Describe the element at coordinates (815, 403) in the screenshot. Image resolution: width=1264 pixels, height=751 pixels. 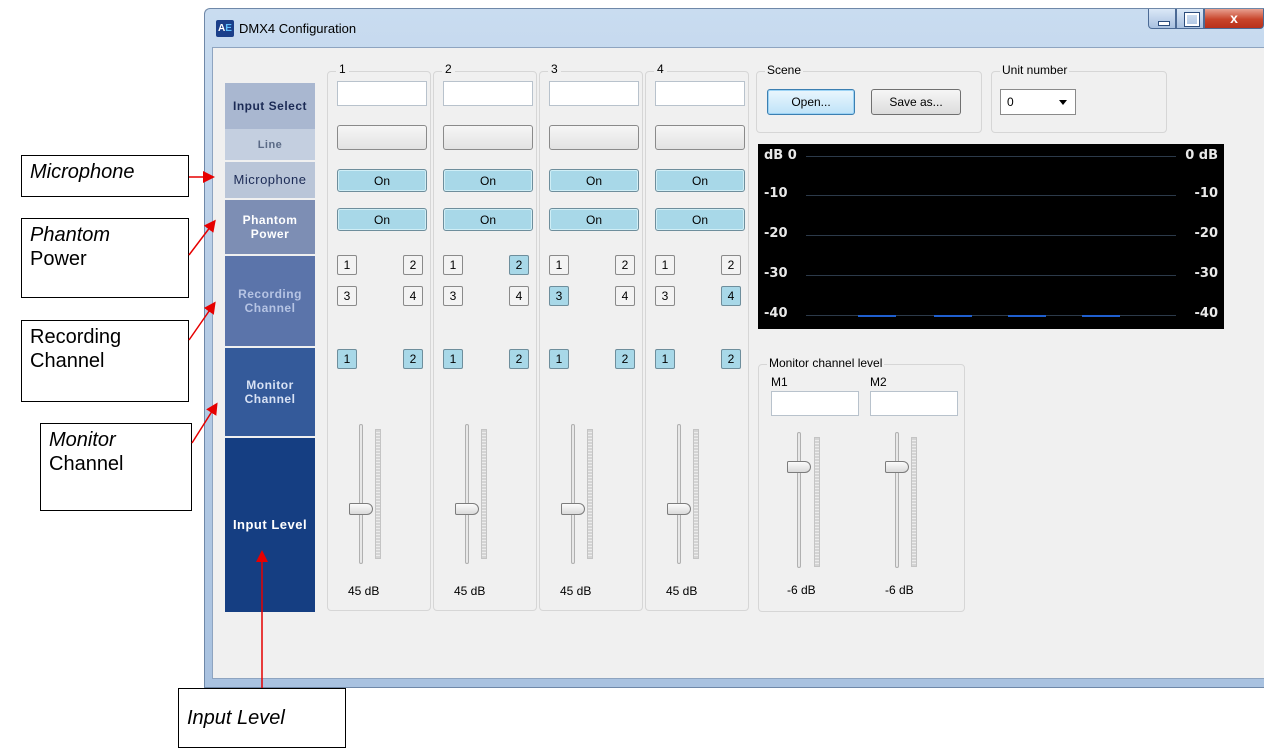
I see `m1-value-field` at that location.